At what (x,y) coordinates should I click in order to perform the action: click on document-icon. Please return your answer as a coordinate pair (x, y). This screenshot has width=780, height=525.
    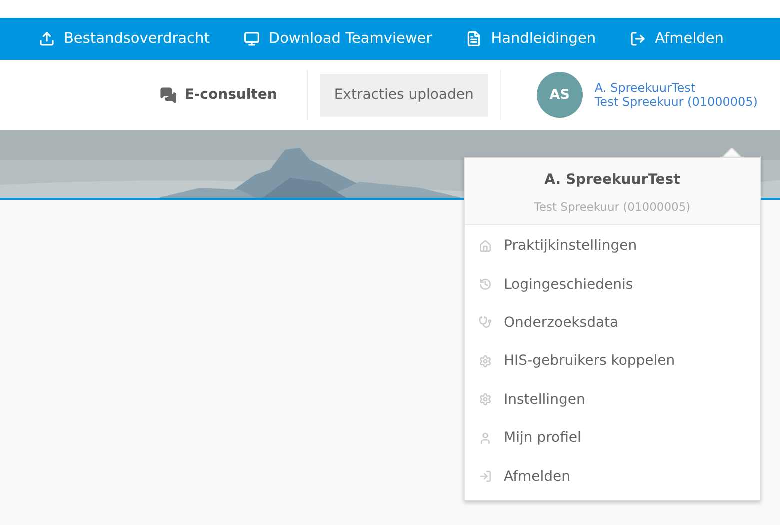
    Looking at the image, I should click on (474, 39).